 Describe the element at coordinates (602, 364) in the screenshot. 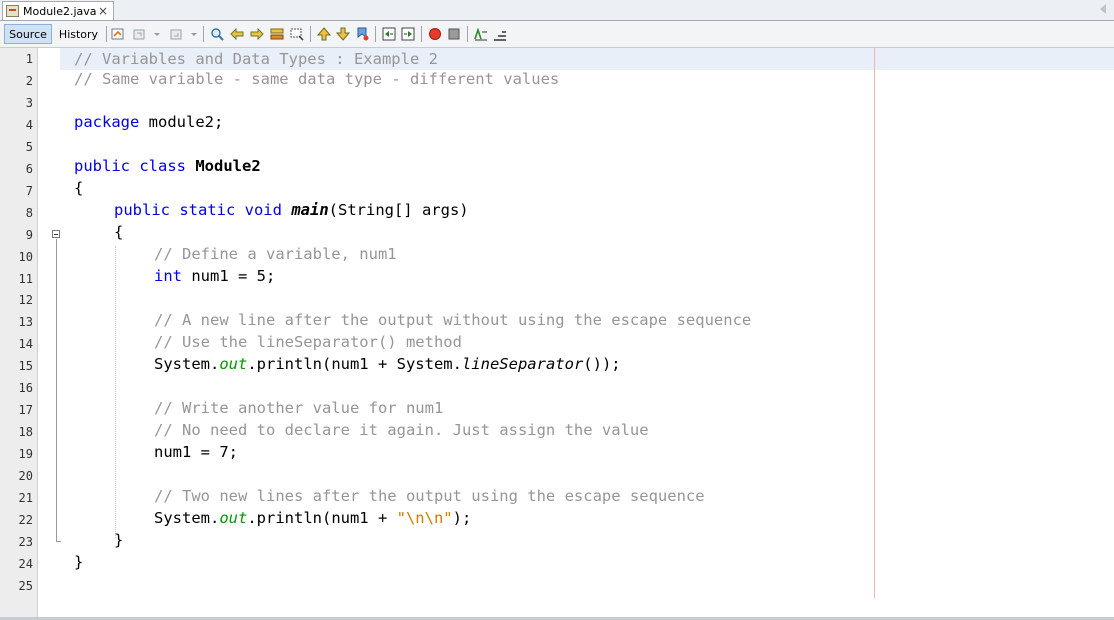

I see `code-text: ());` at that location.